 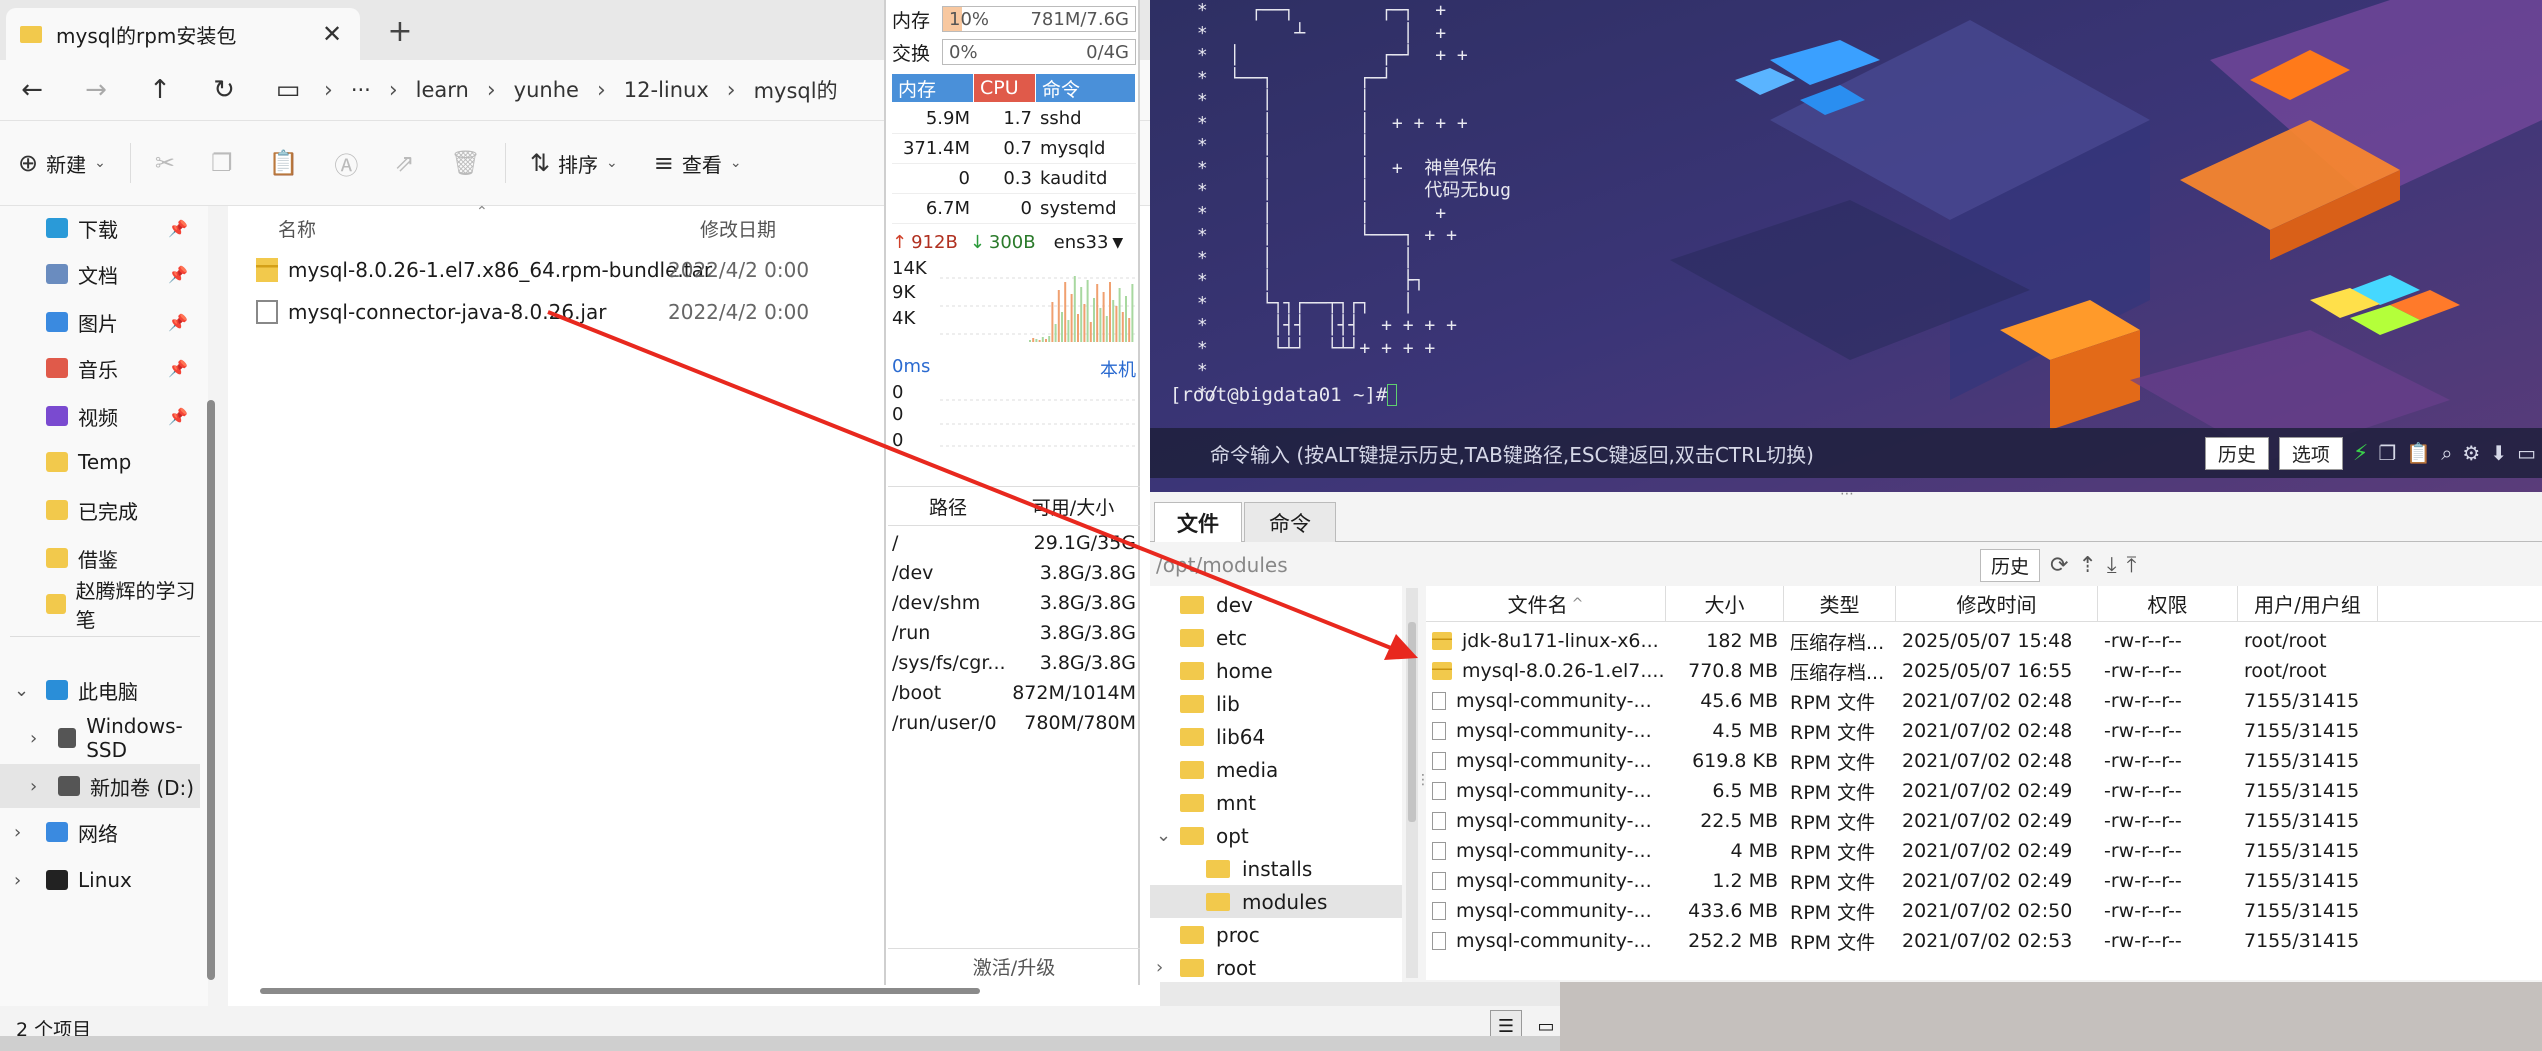 What do you see at coordinates (1073, 506) in the screenshot?
I see `disk-col-size: 可用/大小` at bounding box center [1073, 506].